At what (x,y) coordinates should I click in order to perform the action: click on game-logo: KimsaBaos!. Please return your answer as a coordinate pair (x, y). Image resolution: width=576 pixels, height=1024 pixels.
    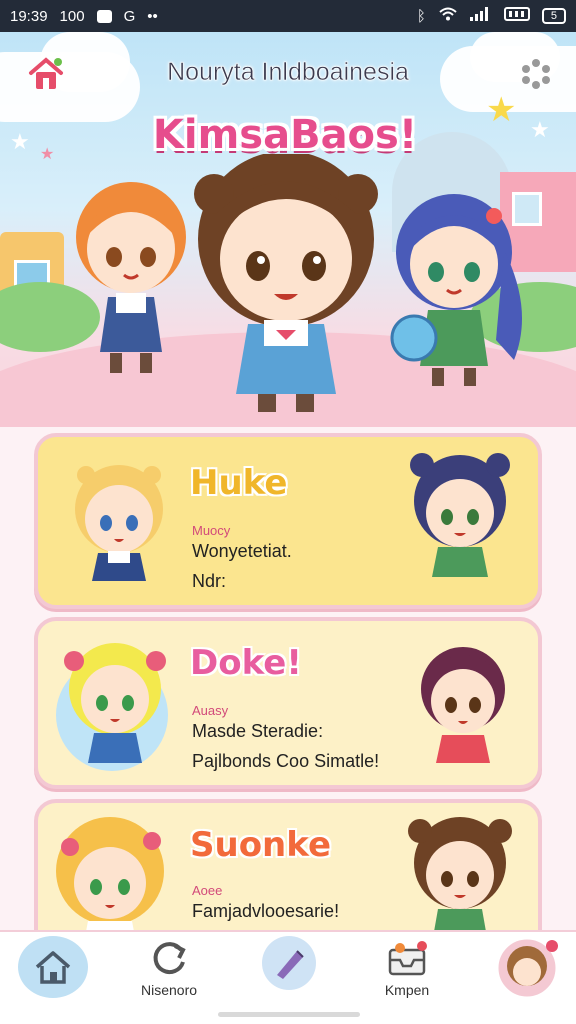
    Looking at the image, I should click on (285, 135).